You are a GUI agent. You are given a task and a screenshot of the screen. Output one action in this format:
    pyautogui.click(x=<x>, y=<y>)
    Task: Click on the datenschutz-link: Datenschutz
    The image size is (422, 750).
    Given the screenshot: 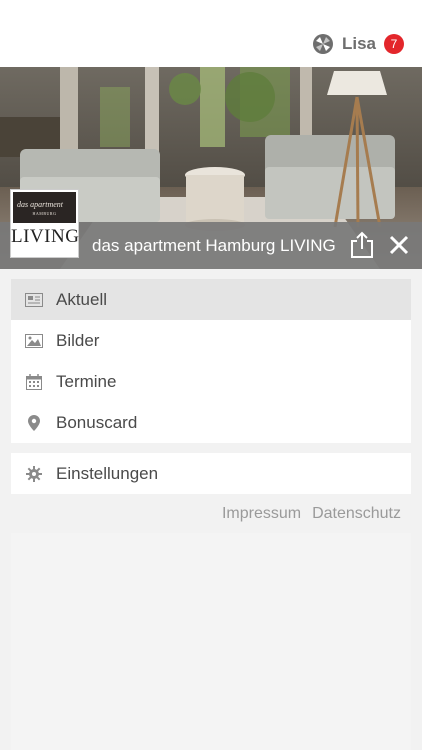 What is the action you would take?
    pyautogui.click(x=356, y=514)
    